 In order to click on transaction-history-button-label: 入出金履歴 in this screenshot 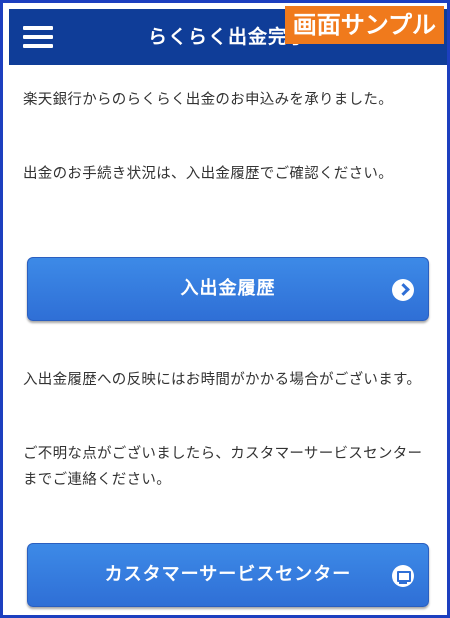, I will do `click(228, 288)`.